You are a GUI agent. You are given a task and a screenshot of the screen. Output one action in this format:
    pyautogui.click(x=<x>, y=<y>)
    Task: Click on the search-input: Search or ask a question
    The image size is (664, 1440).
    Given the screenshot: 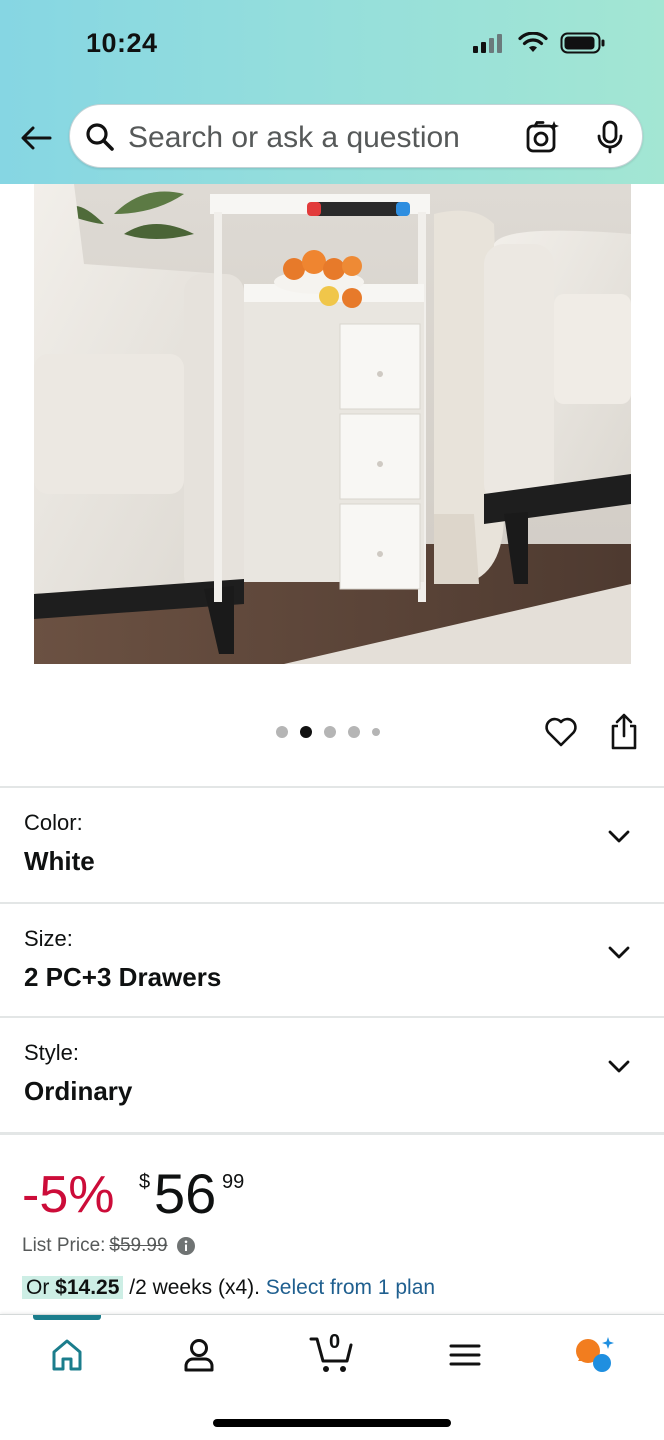 What is the action you would take?
    pyautogui.click(x=294, y=138)
    